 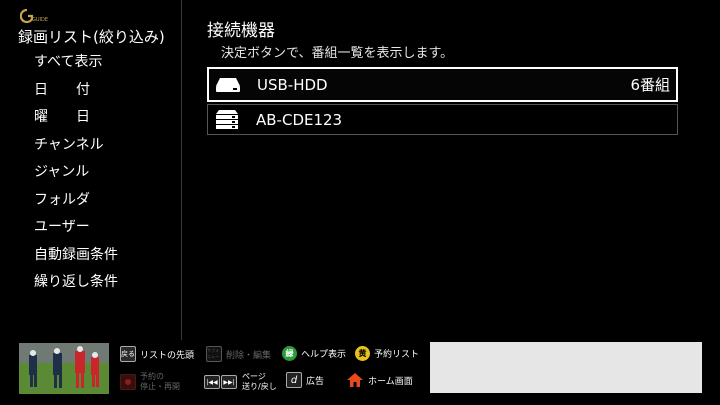 I want to click on green-key-icon: 緑, so click(x=289, y=353).